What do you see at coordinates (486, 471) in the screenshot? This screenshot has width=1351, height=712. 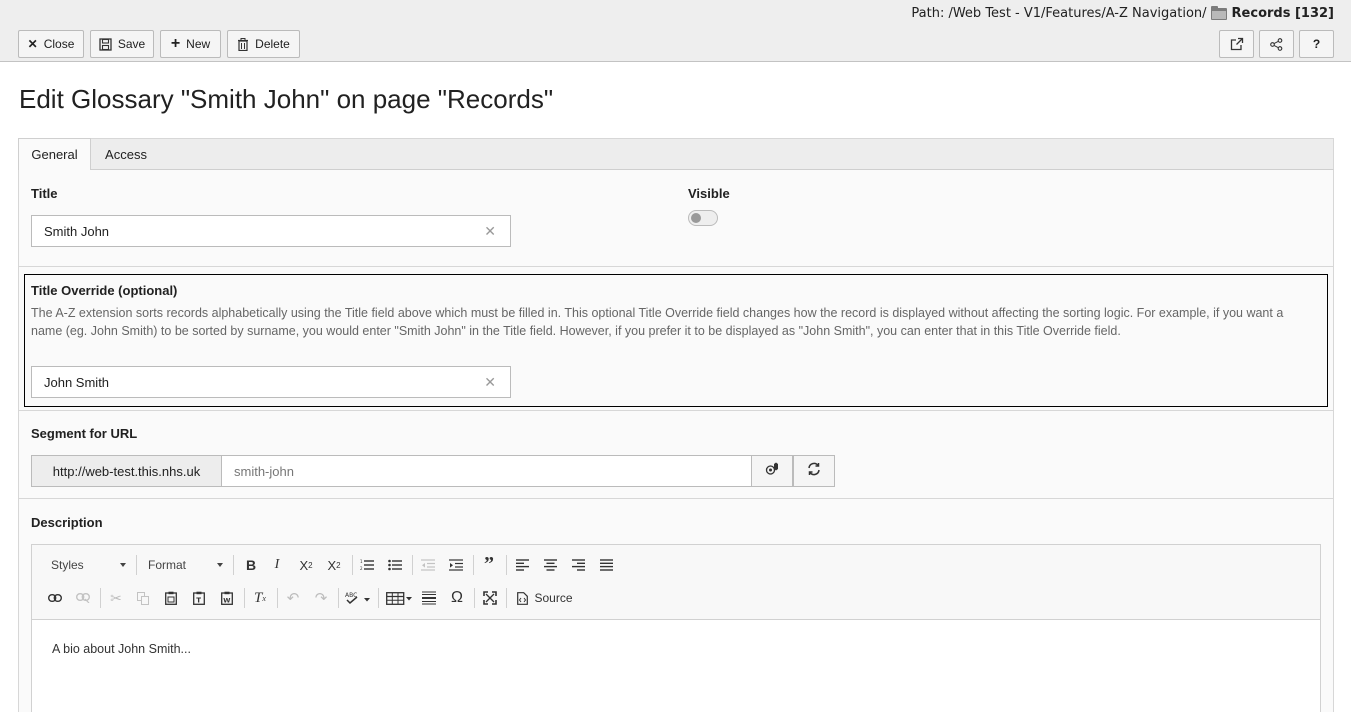 I see `slug-input: smith-john` at bounding box center [486, 471].